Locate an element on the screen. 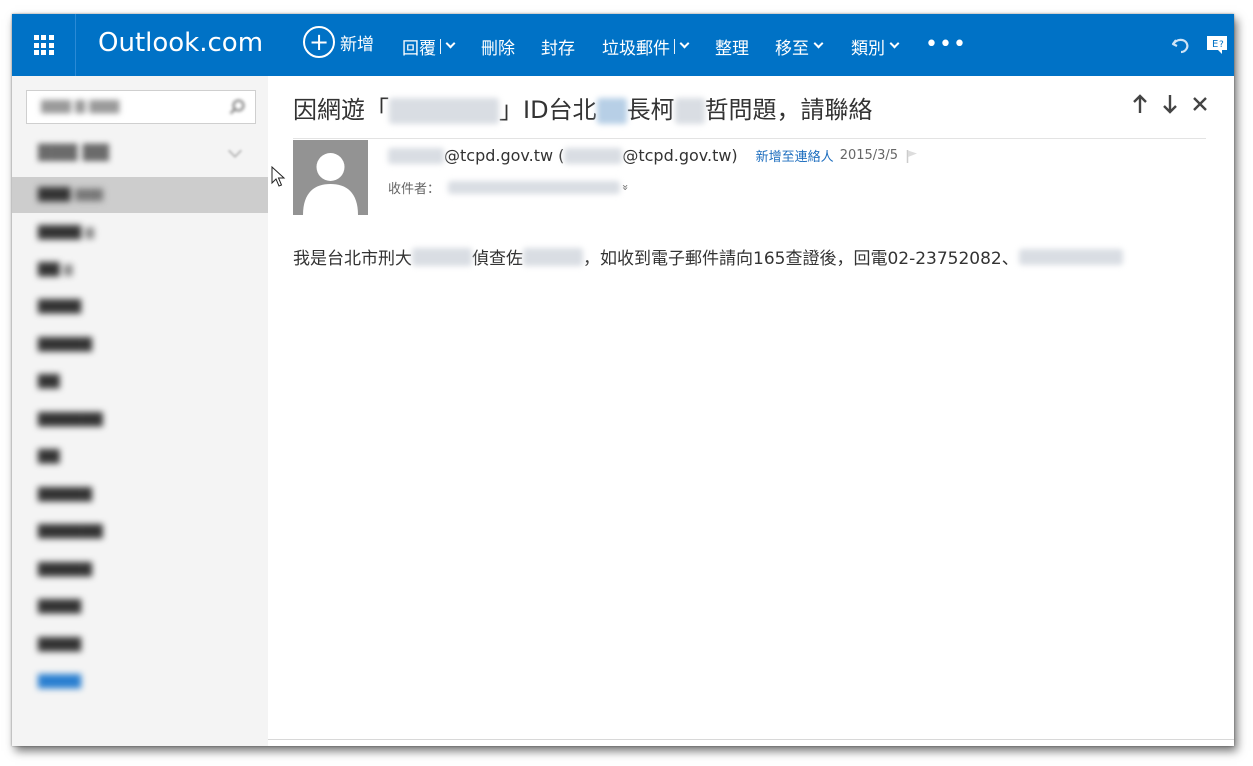  search-input: ▇▇▇ ▇ ▇▇▇ is located at coordinates (141, 107).